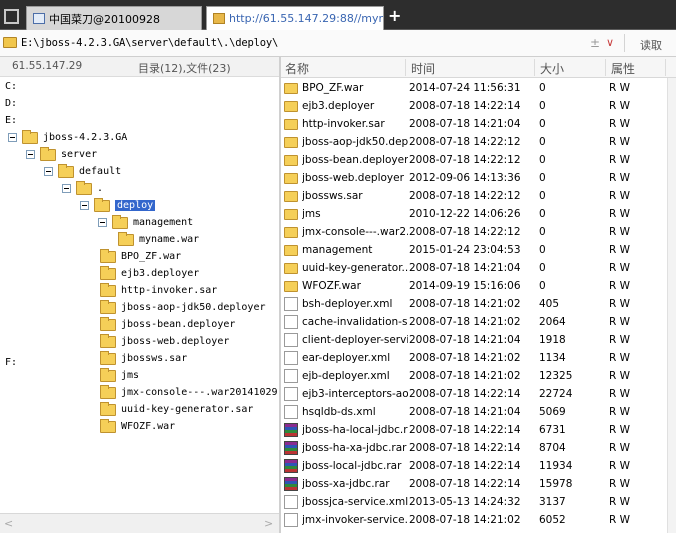 The image size is (676, 533). Describe the element at coordinates (11, 362) in the screenshot. I see `drive-f: F:` at that location.